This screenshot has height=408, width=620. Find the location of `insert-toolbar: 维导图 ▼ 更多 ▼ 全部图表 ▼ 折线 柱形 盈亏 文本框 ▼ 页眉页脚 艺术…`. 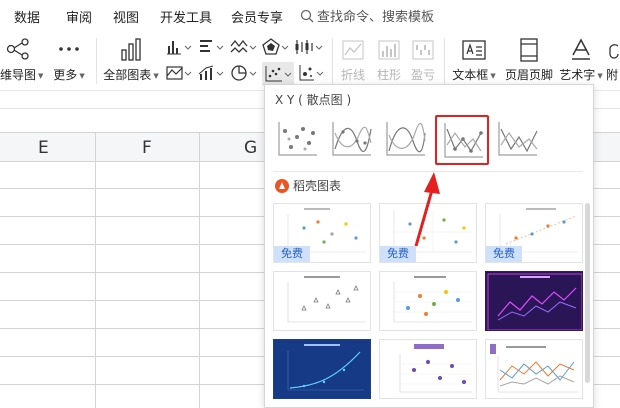

insert-toolbar: 维导图 ▼ 更多 ▼ 全部图表 ▼ 折线 柱形 盈亏 文本框 ▼ 页眉页脚 艺术… is located at coordinates (310, 61).